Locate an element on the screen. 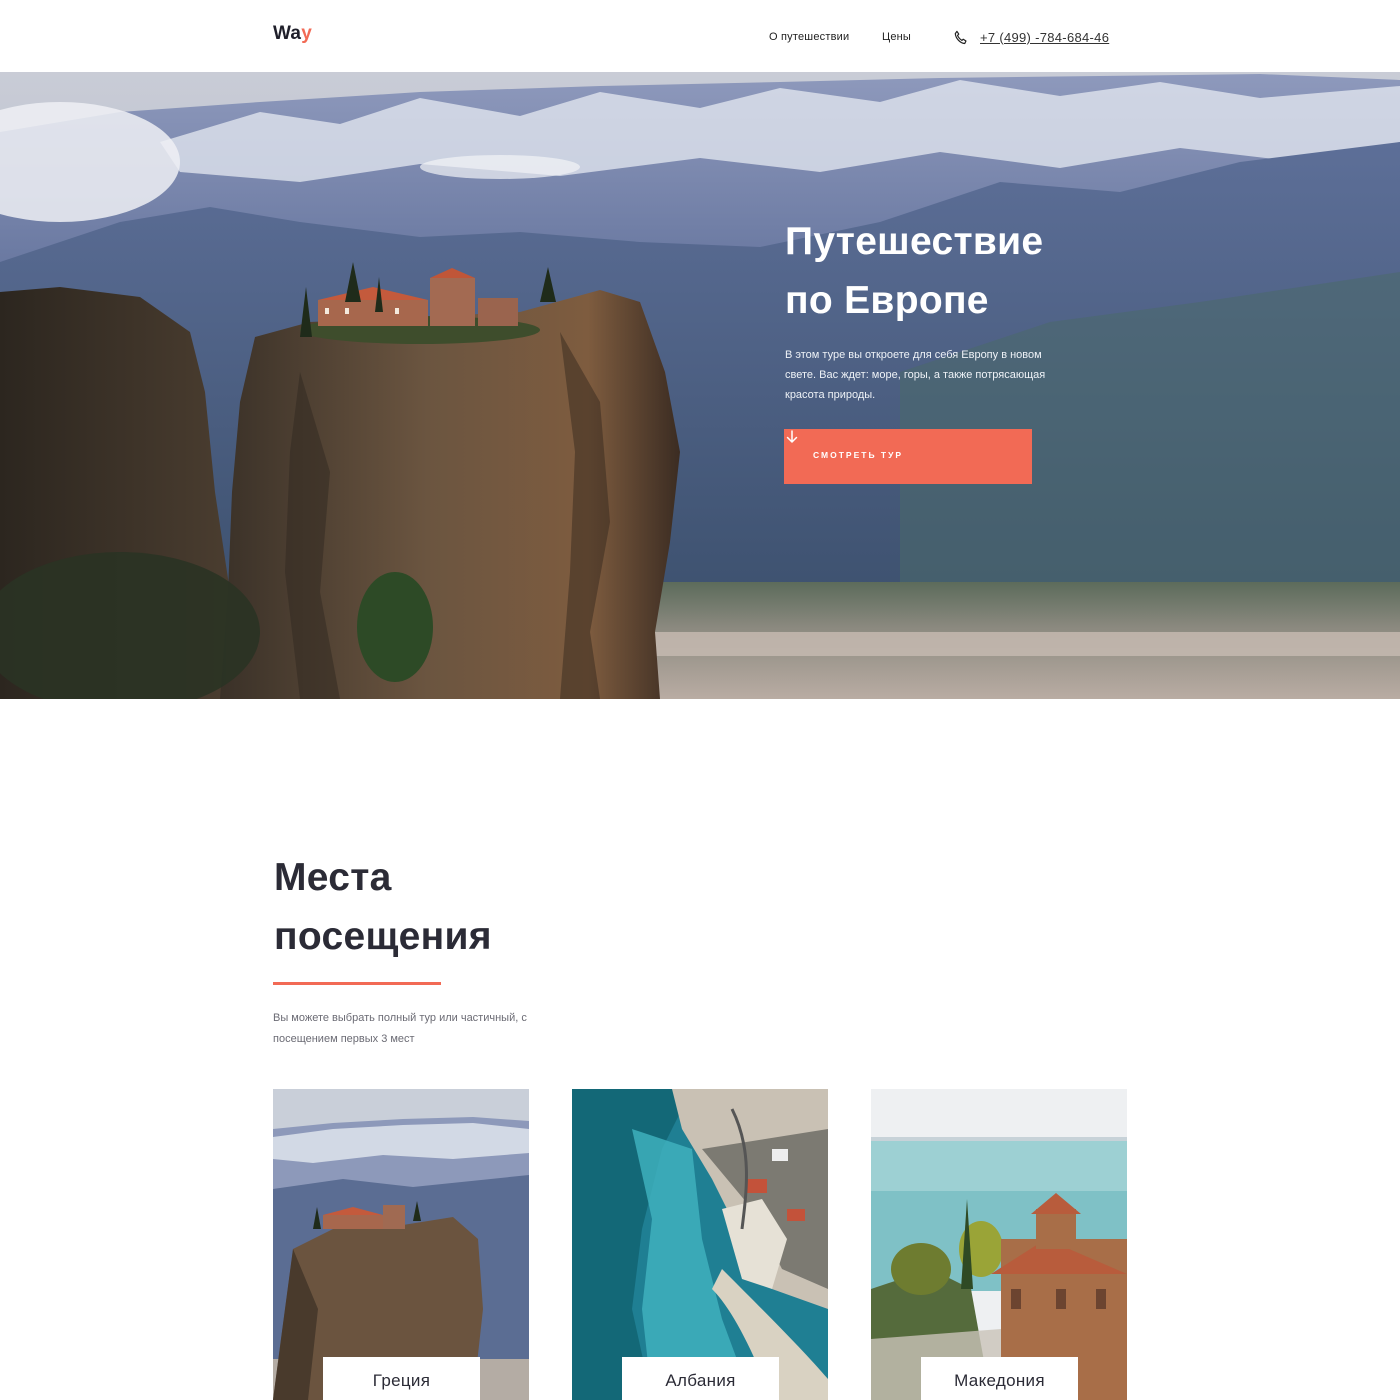 The width and height of the screenshot is (1400, 1400). phone-icon is located at coordinates (960, 37).